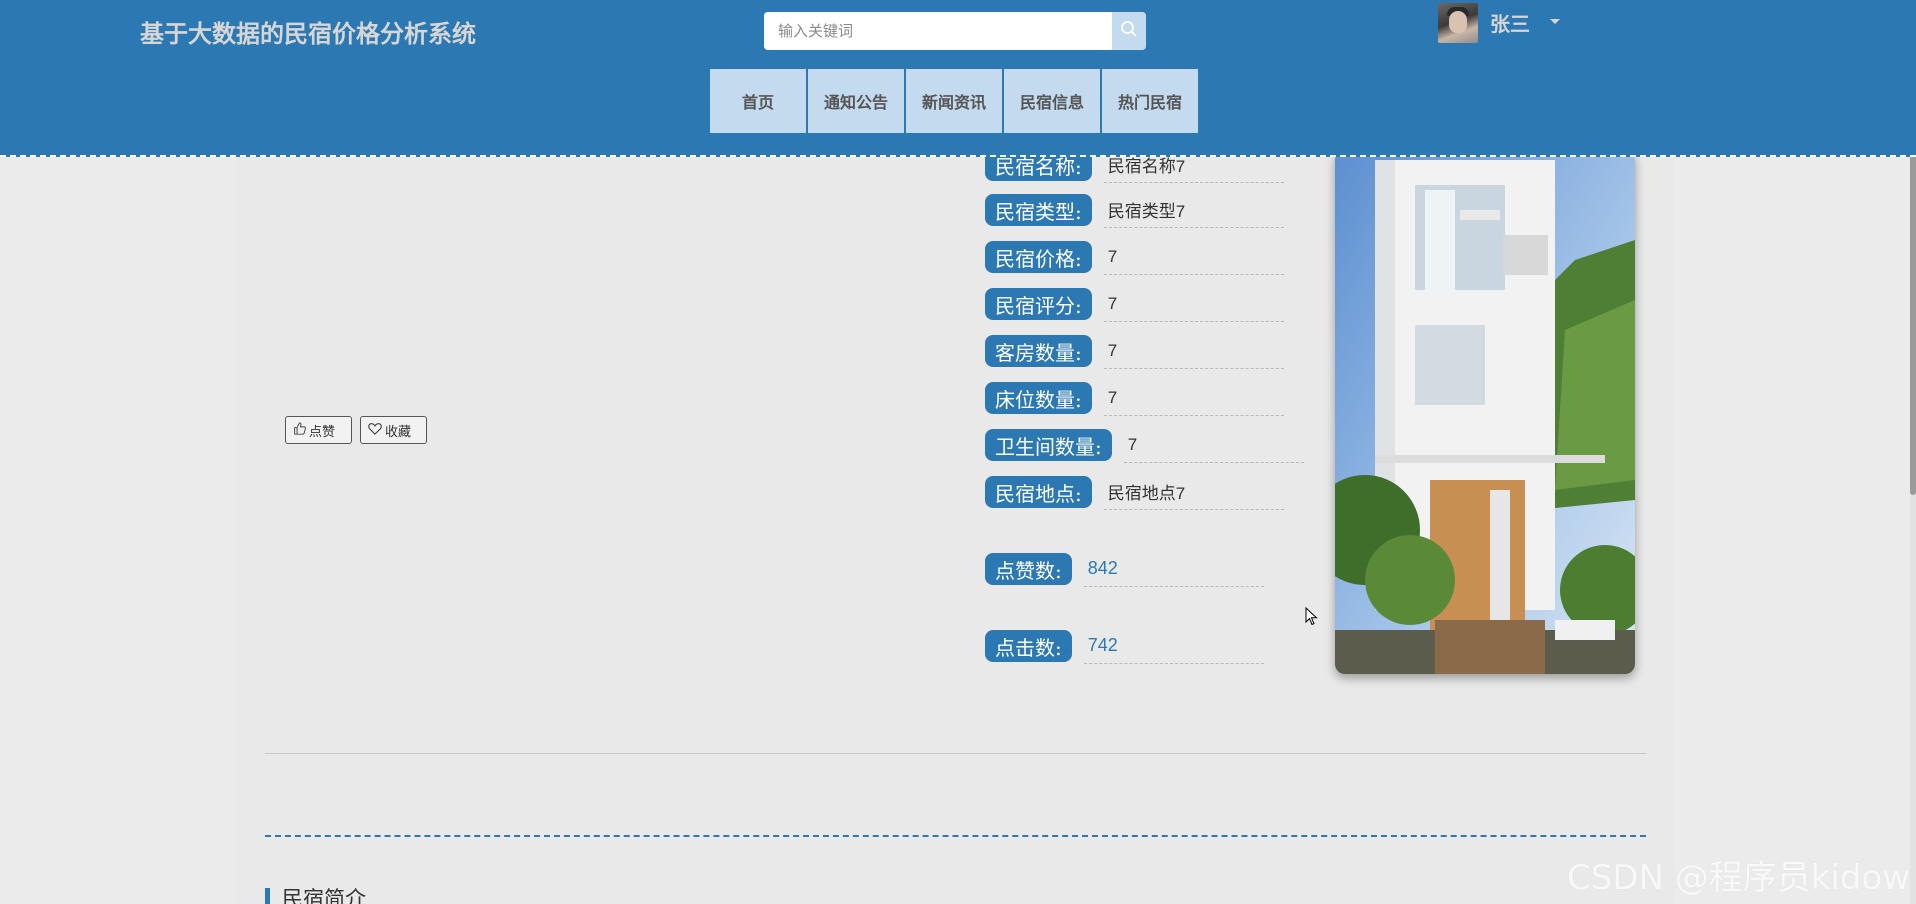 The width and height of the screenshot is (1916, 904). What do you see at coordinates (1555, 21) in the screenshot?
I see `chevron-down-icon` at bounding box center [1555, 21].